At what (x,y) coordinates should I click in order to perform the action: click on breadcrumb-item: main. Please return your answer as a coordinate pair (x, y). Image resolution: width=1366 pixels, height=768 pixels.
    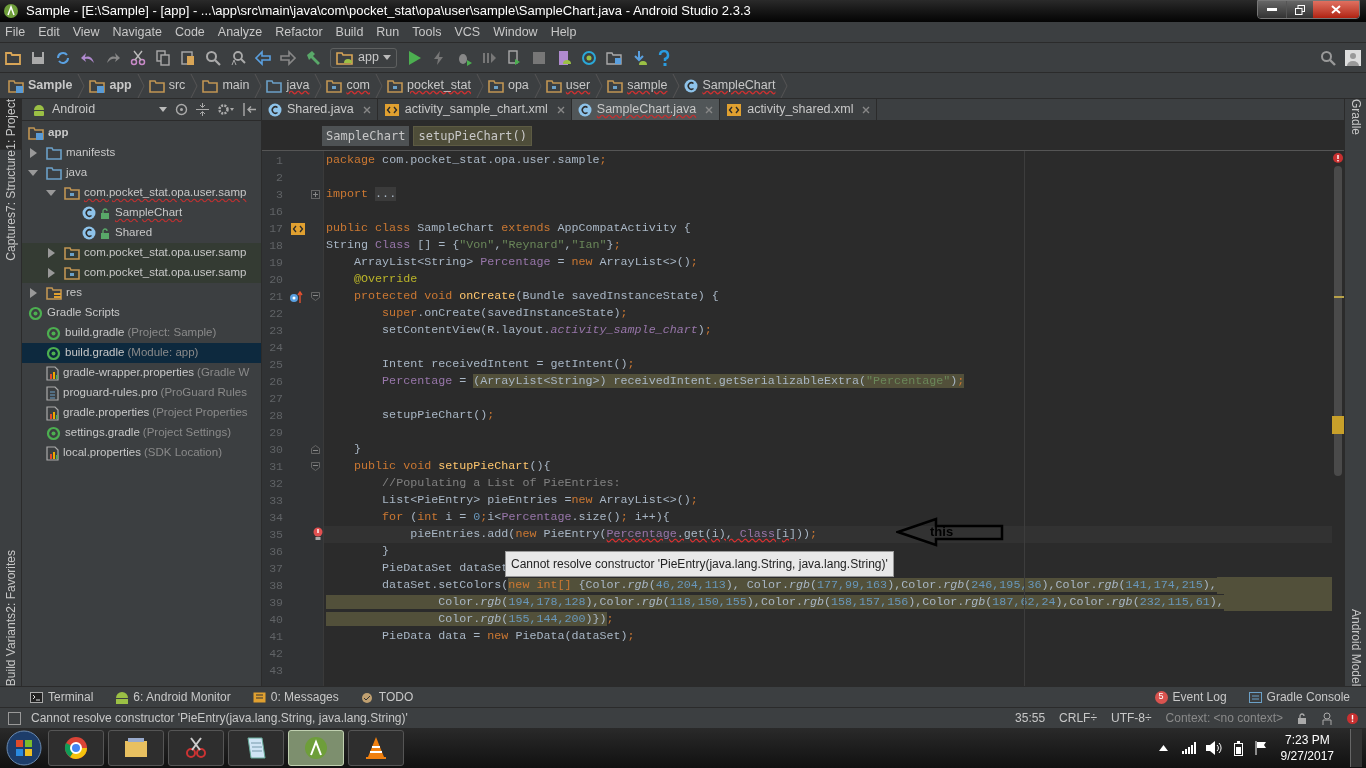
    Looking at the image, I should click on (228, 85).